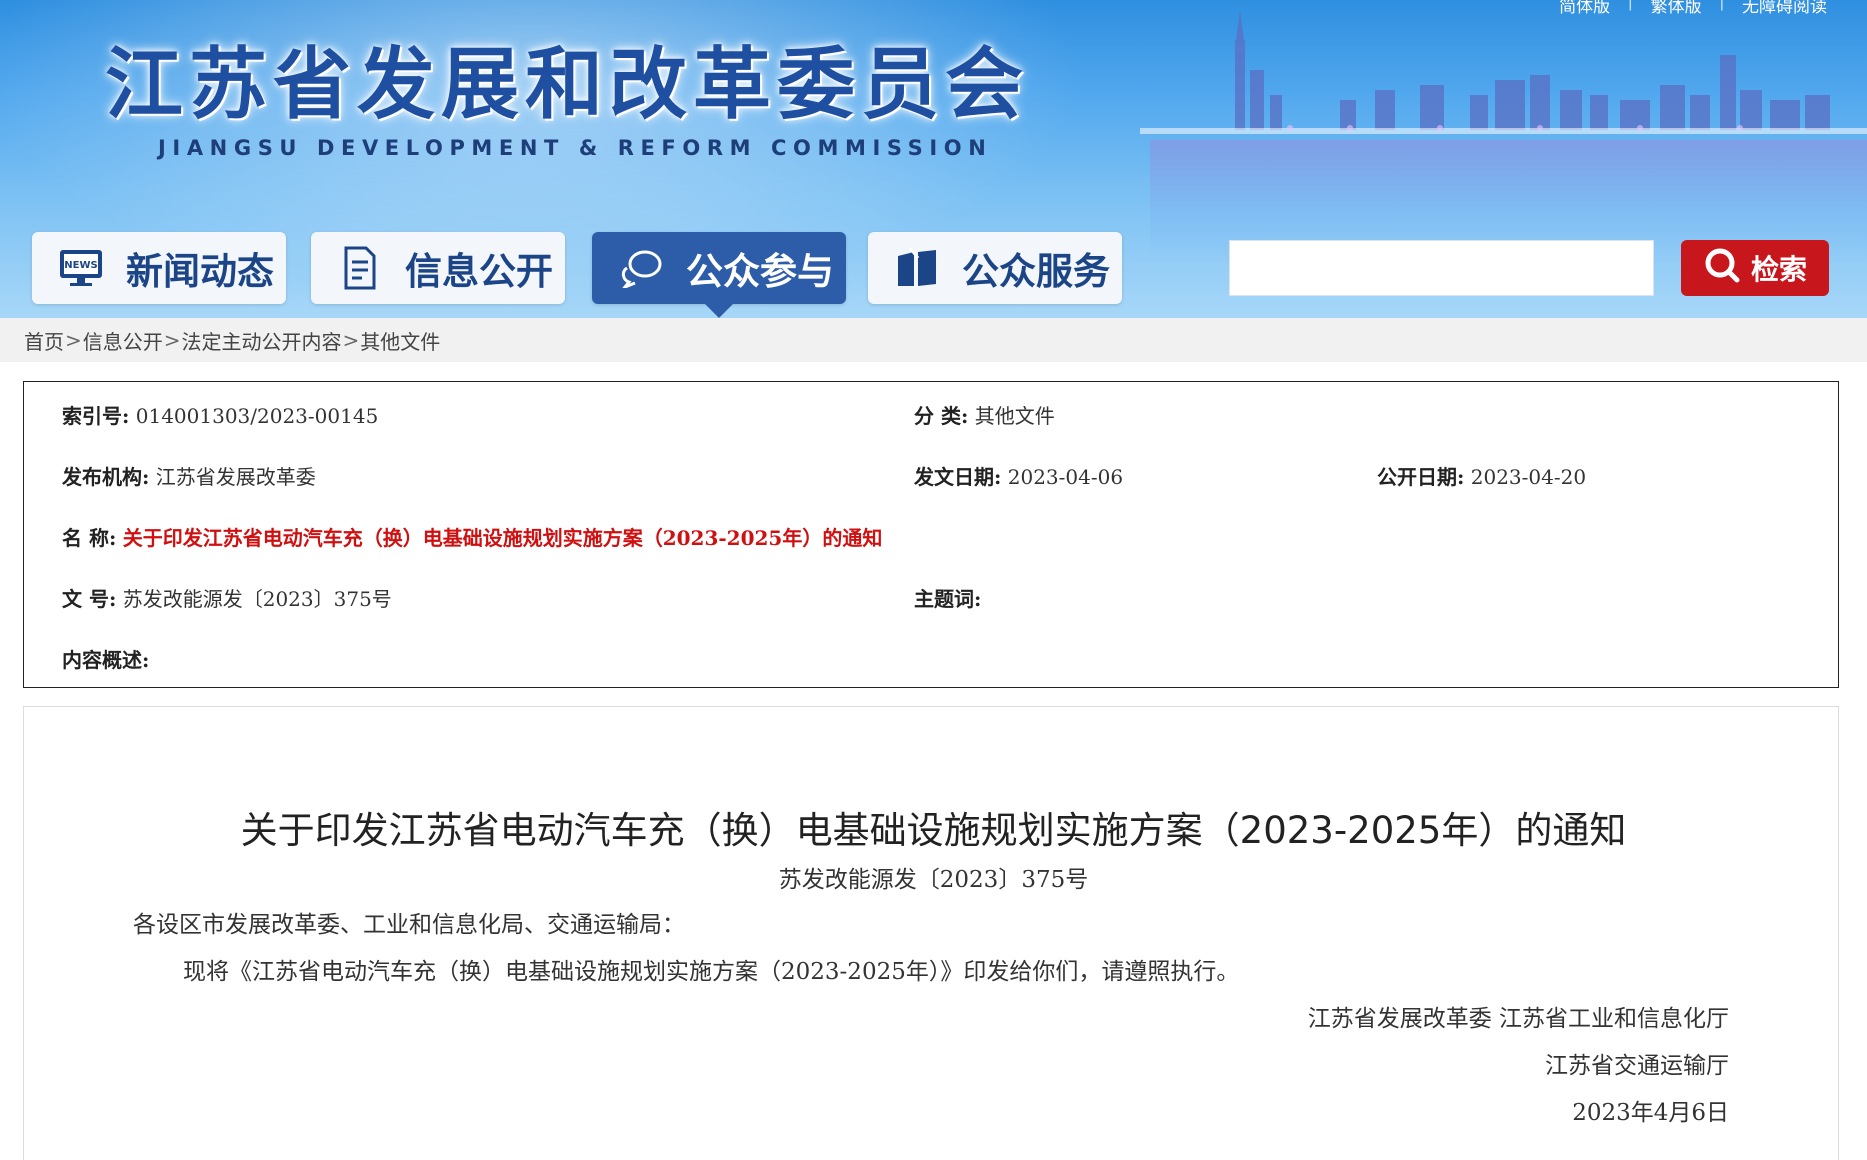  What do you see at coordinates (1065, 477) in the screenshot?
I see `meta-issue-date-value: 2023-04-06` at bounding box center [1065, 477].